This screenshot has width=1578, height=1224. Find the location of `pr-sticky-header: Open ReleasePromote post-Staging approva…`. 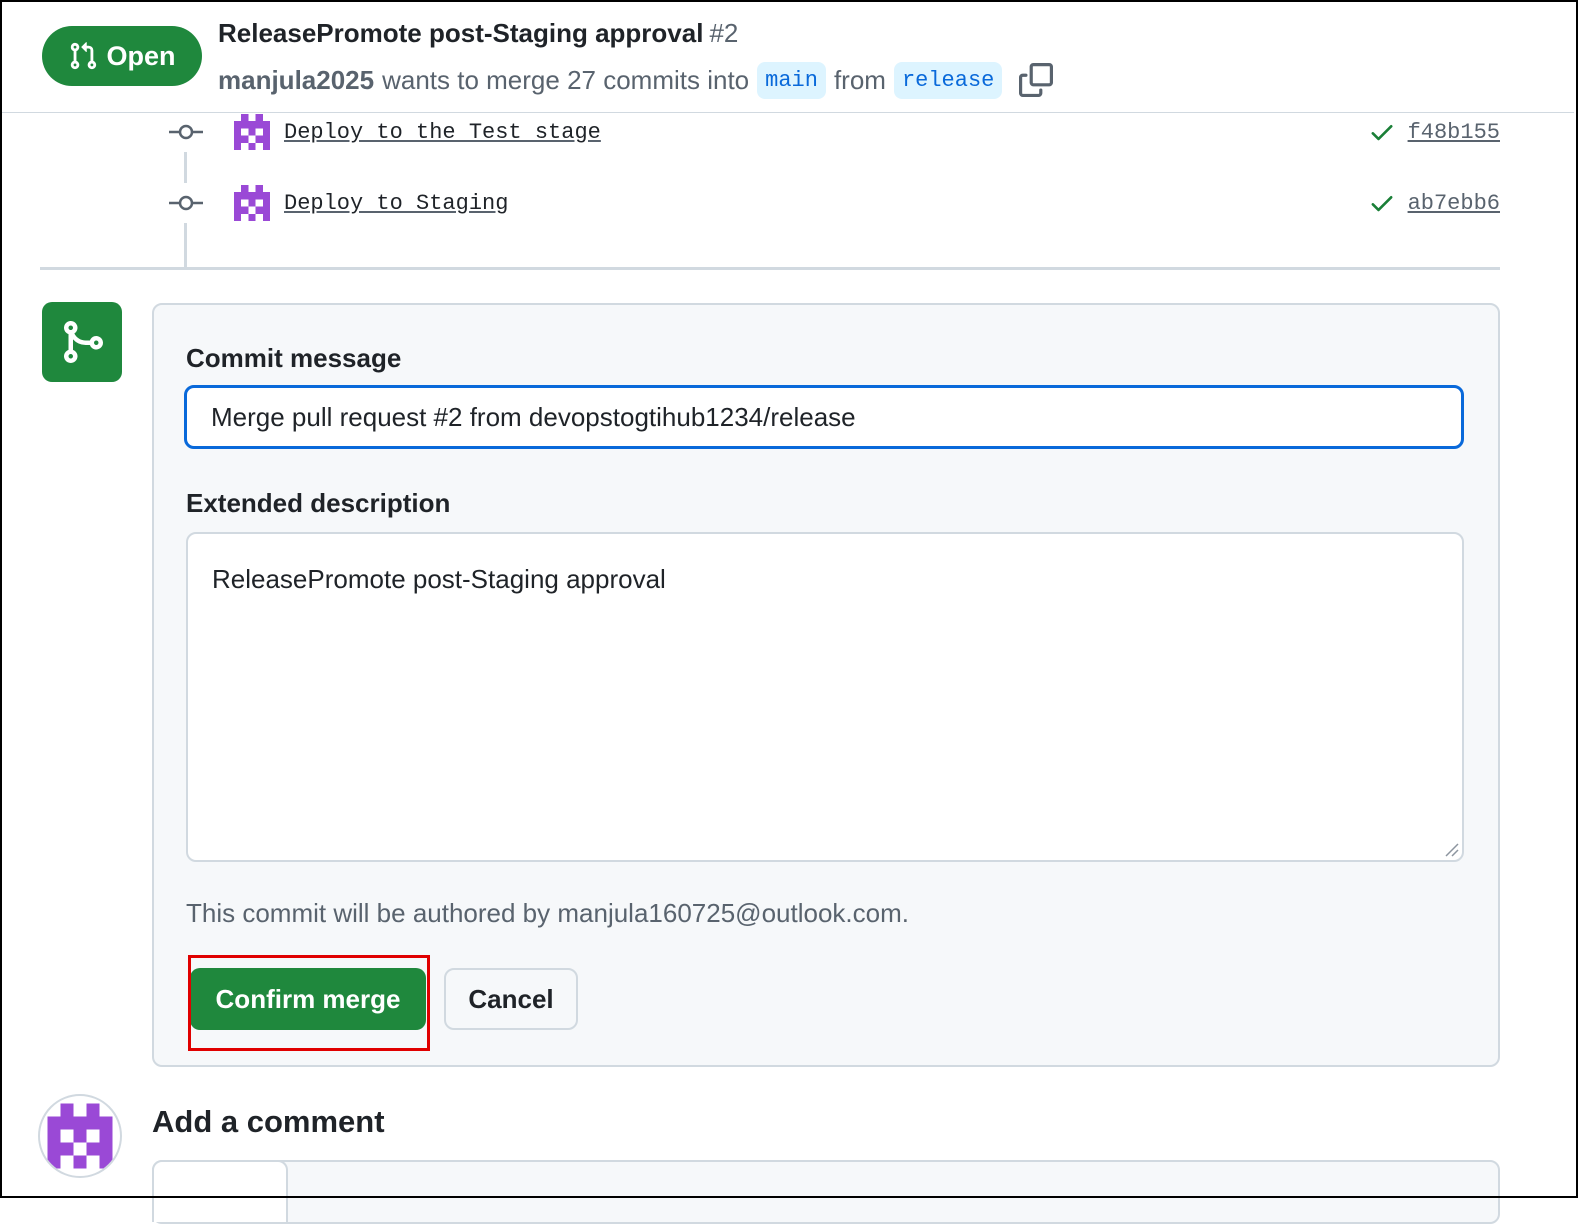

pr-sticky-header: Open ReleasePromote post-Staging approva… is located at coordinates (788, 57).